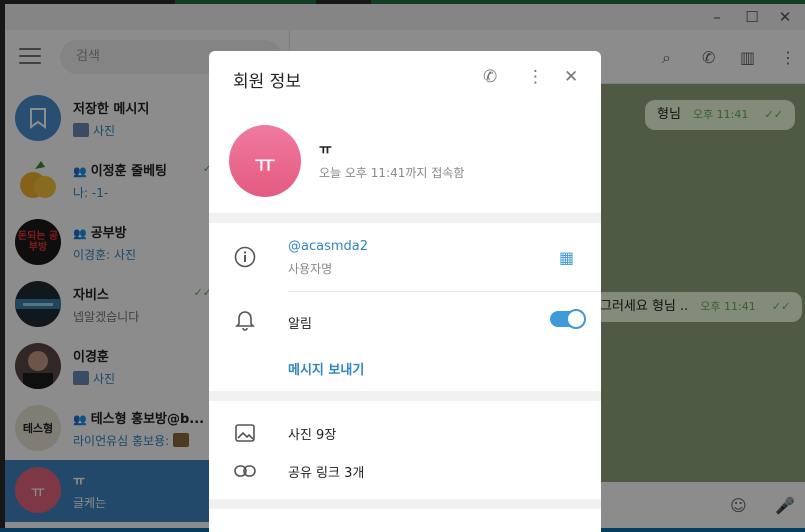 Image resolution: width=805 pixels, height=532 pixels. What do you see at coordinates (267, 82) in the screenshot?
I see `dialog-title: 회원 정보` at bounding box center [267, 82].